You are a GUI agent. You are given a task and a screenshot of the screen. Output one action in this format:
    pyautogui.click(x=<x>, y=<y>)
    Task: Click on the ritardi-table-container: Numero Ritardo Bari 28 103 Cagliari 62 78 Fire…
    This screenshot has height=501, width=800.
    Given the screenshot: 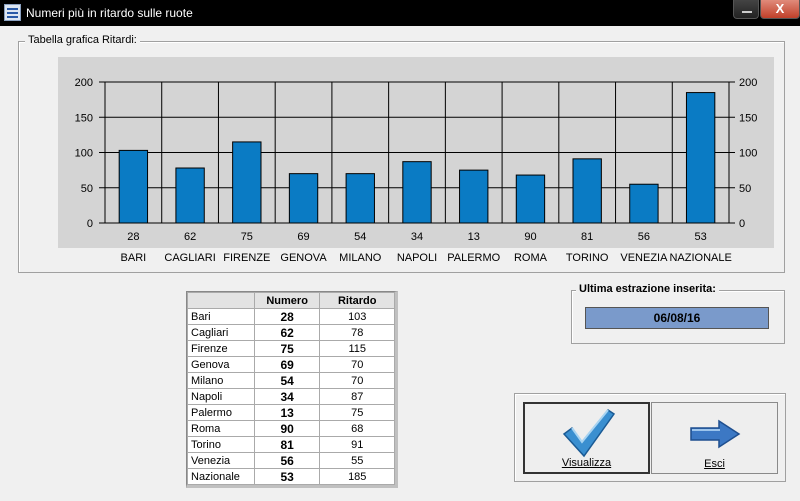 What is the action you would take?
    pyautogui.click(x=292, y=389)
    